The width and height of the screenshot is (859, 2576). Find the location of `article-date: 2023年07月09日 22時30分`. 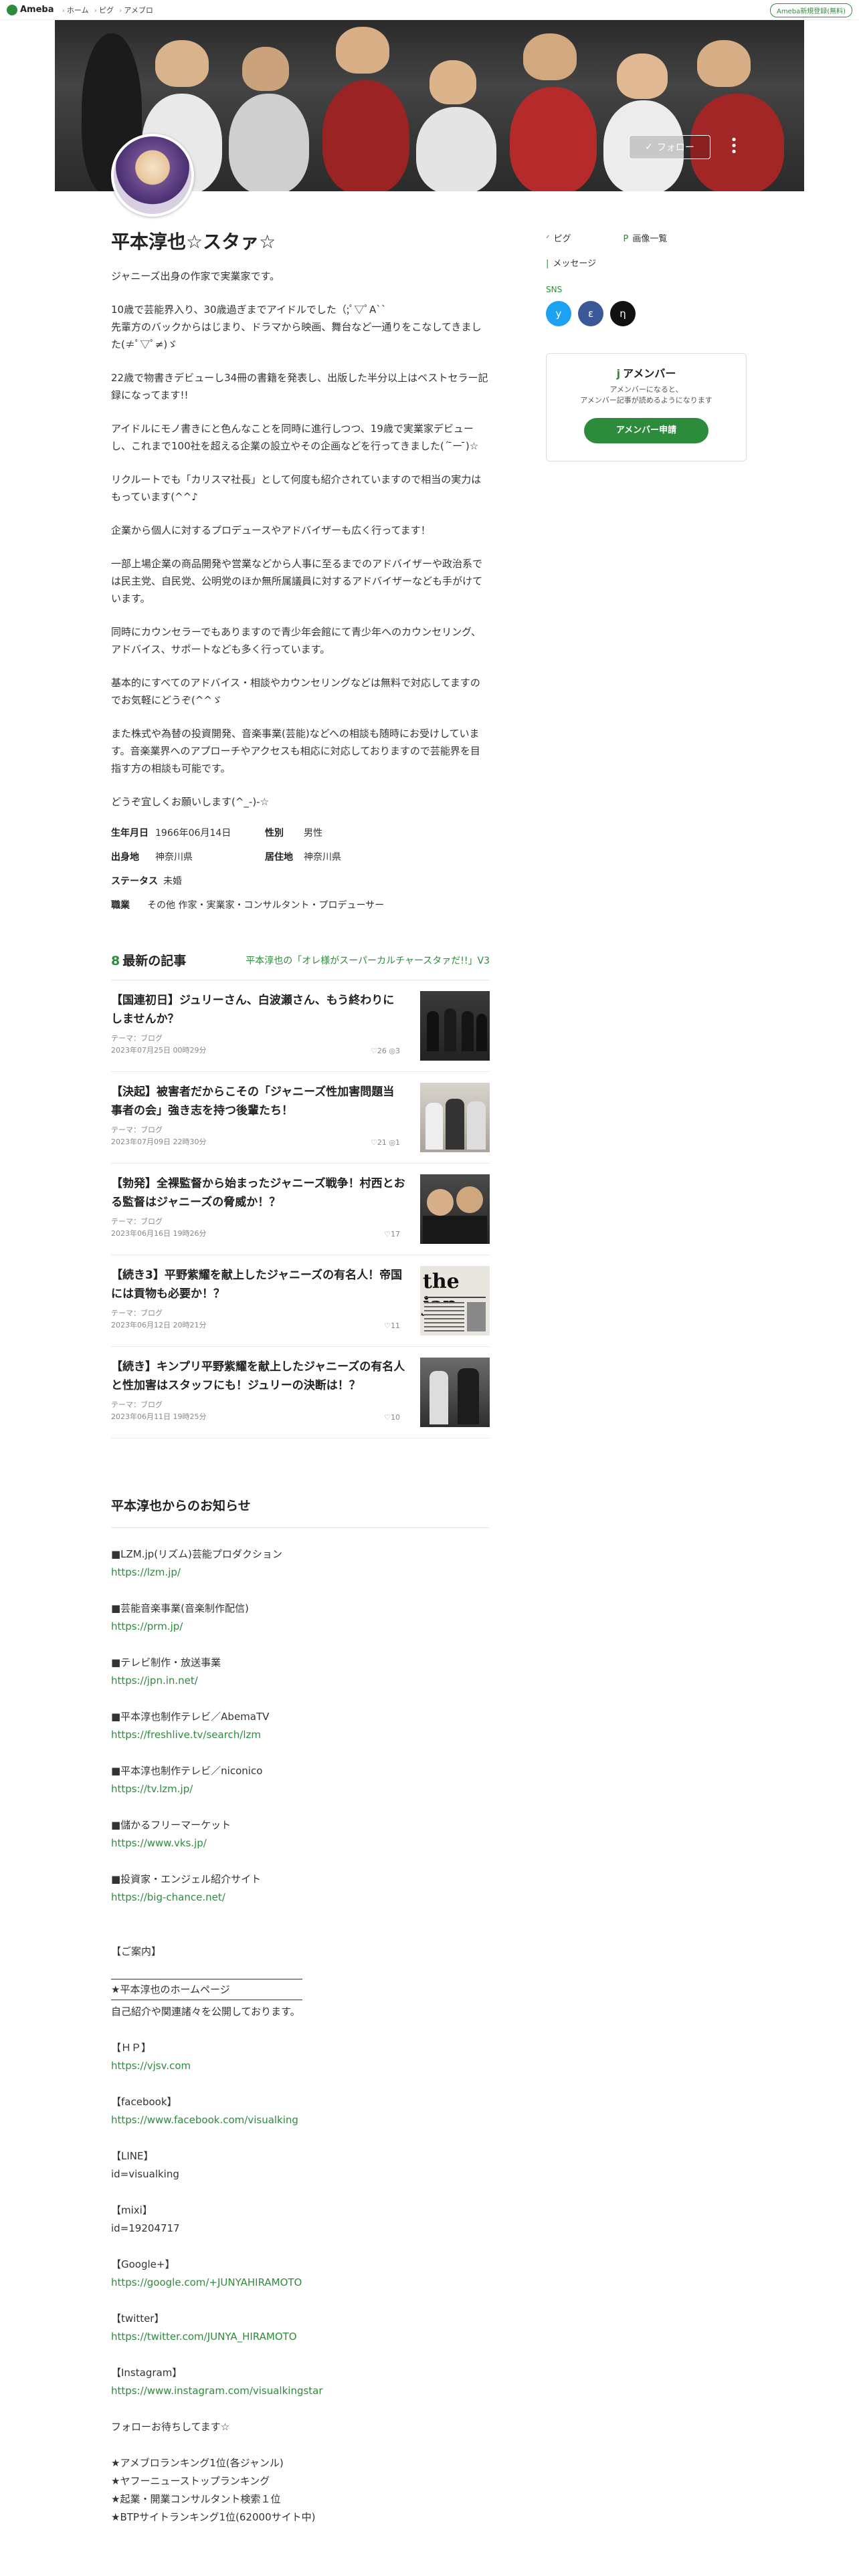

article-date: 2023年07月09日 22時30分 is located at coordinates (159, 1142).